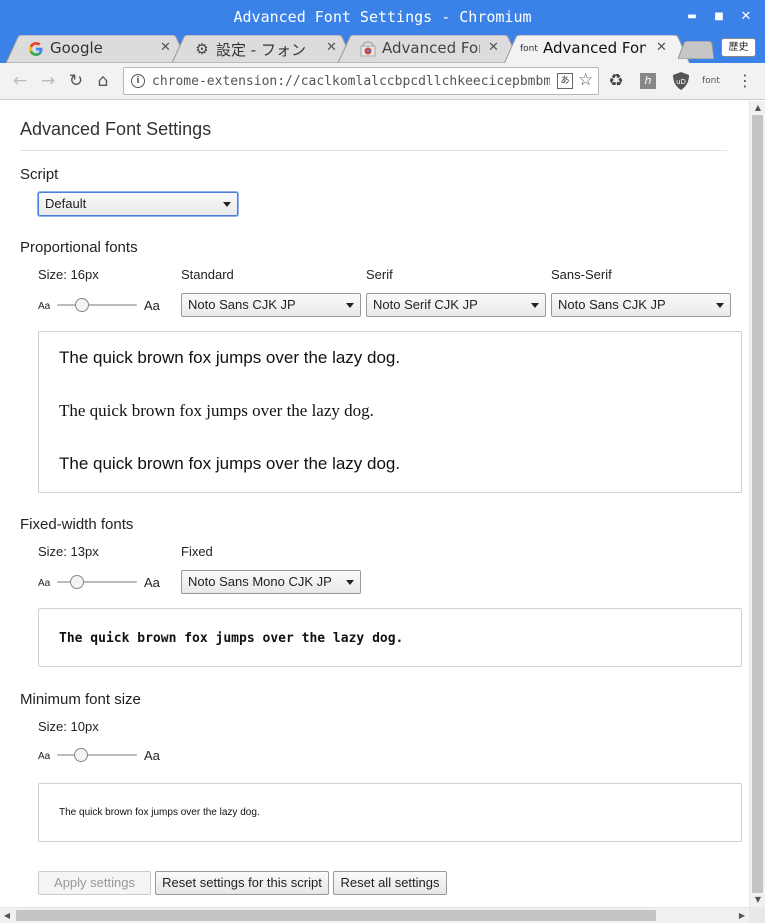 The image size is (765, 923). What do you see at coordinates (242, 883) in the screenshot?
I see `reset-script-settings-button: Reset settings for this script` at bounding box center [242, 883].